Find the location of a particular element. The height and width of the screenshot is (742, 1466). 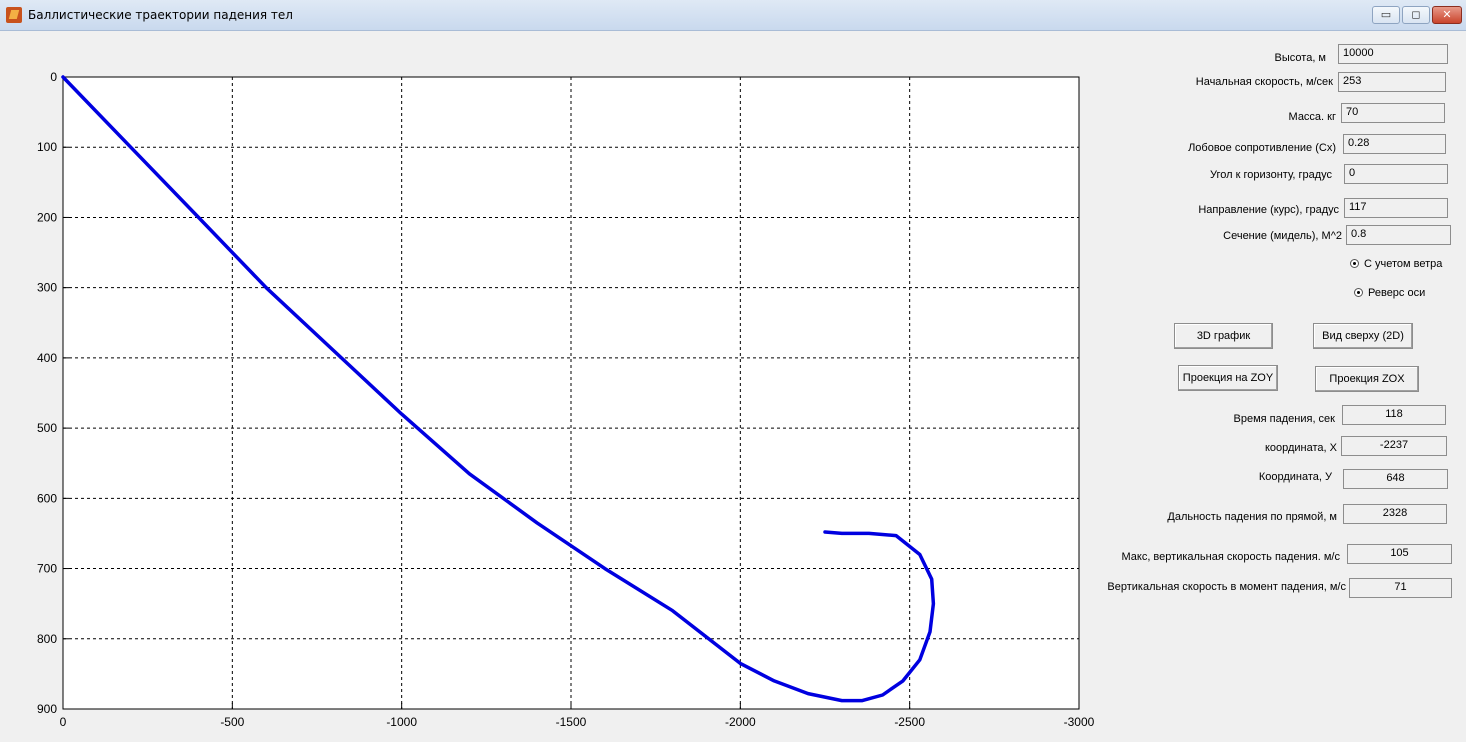

matlab-icon is located at coordinates (14, 15).